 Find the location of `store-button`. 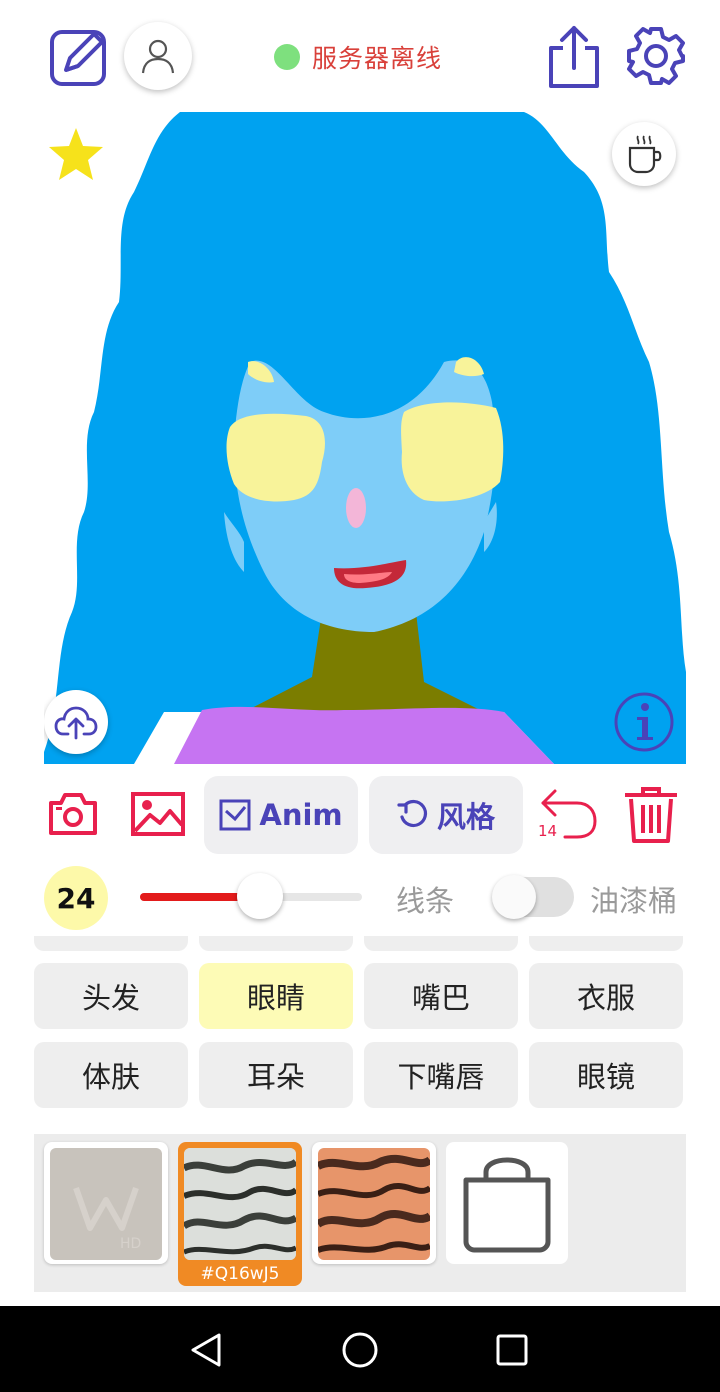

store-button is located at coordinates (507, 1203).